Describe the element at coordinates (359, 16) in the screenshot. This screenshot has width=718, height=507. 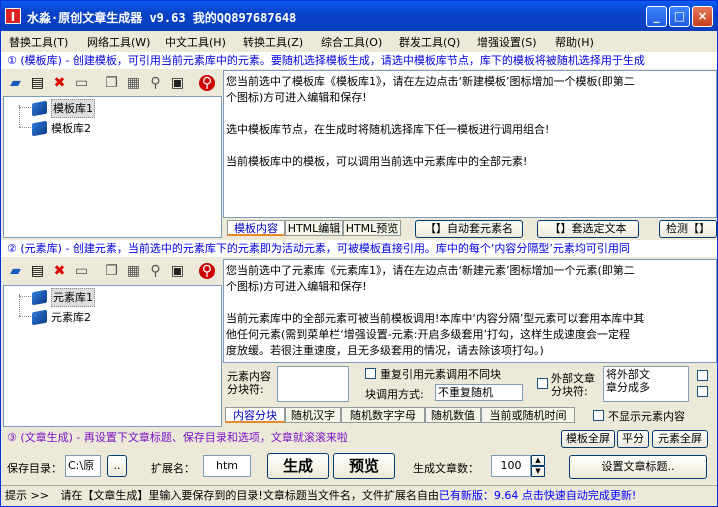
I see `title-bar: I 水淼·原创文章生成器 v9.63 我的QQ897687648 _ □ ×` at that location.